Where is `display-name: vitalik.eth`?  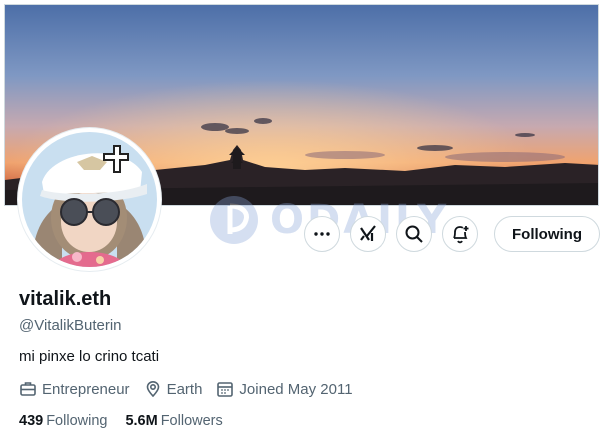
display-name: vitalik.eth is located at coordinates (65, 299).